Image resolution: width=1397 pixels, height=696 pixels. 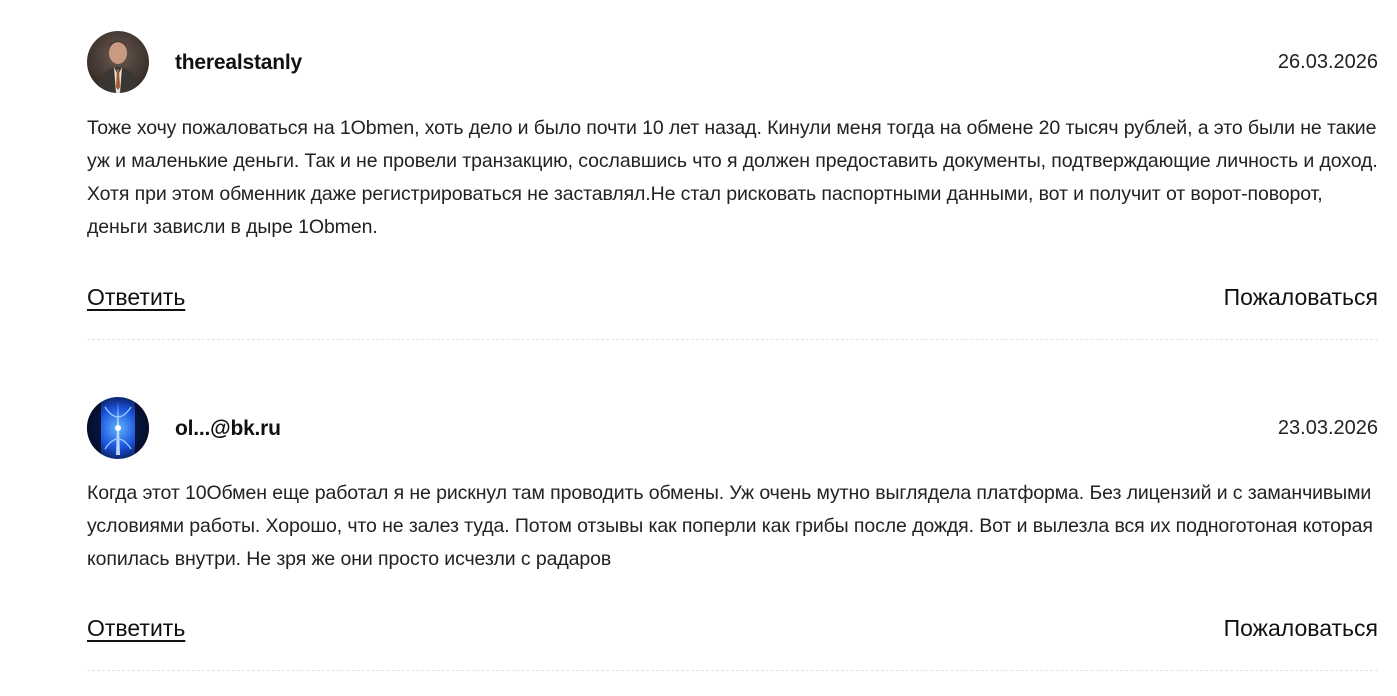 I want to click on comment-date: 23.03.2026, so click(x=1327, y=428).